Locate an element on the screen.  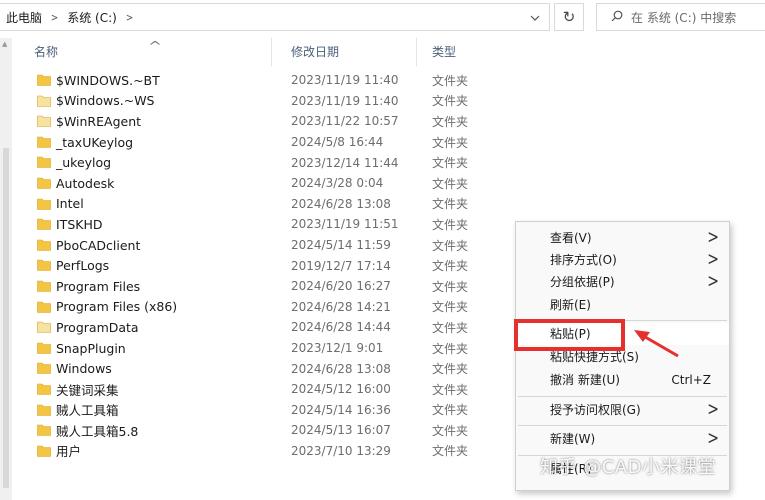
shortcut-label: Ctrl+Z is located at coordinates (691, 380).